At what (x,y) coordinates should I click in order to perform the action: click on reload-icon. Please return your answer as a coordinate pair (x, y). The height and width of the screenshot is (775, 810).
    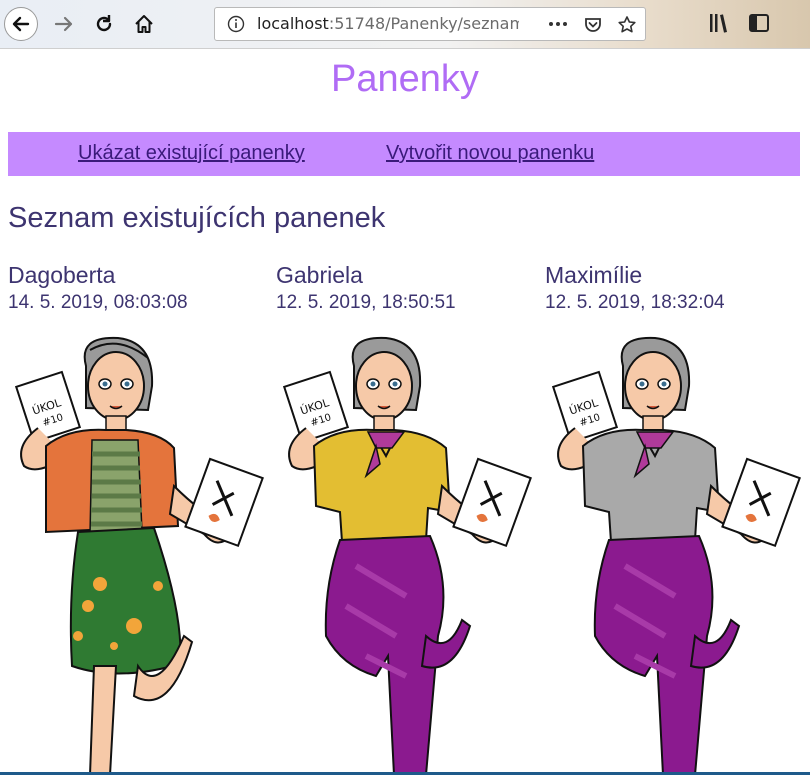
    Looking at the image, I should click on (104, 23).